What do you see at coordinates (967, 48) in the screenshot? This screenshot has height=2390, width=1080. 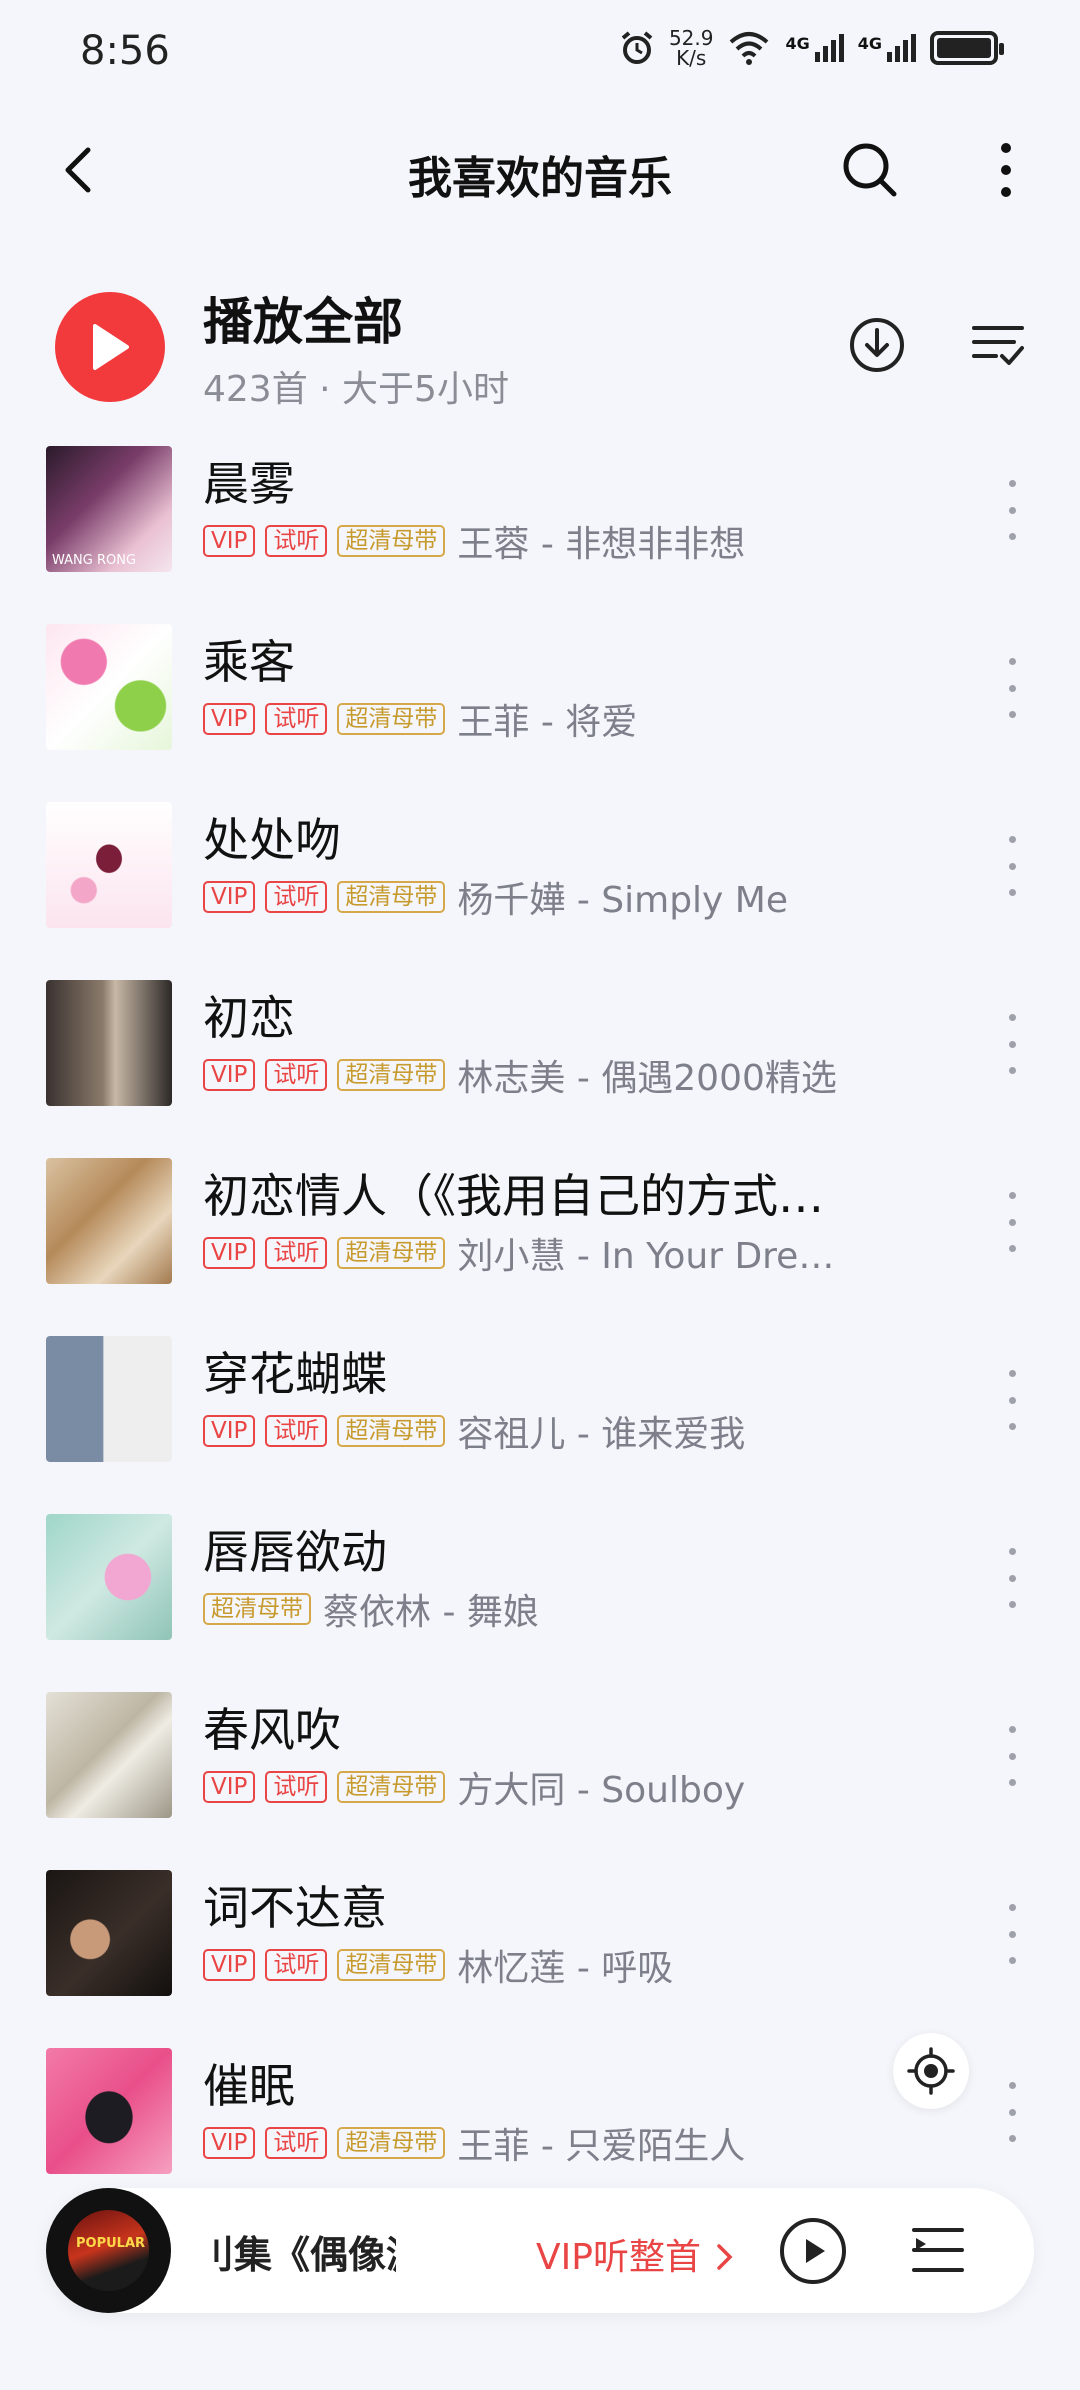 I see `battery-icon` at bounding box center [967, 48].